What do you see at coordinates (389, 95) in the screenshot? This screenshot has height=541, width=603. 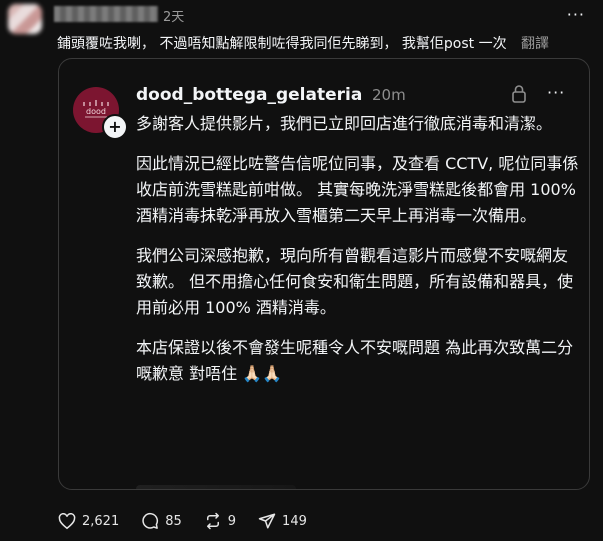 I see `quoted-time: 20m` at bounding box center [389, 95].